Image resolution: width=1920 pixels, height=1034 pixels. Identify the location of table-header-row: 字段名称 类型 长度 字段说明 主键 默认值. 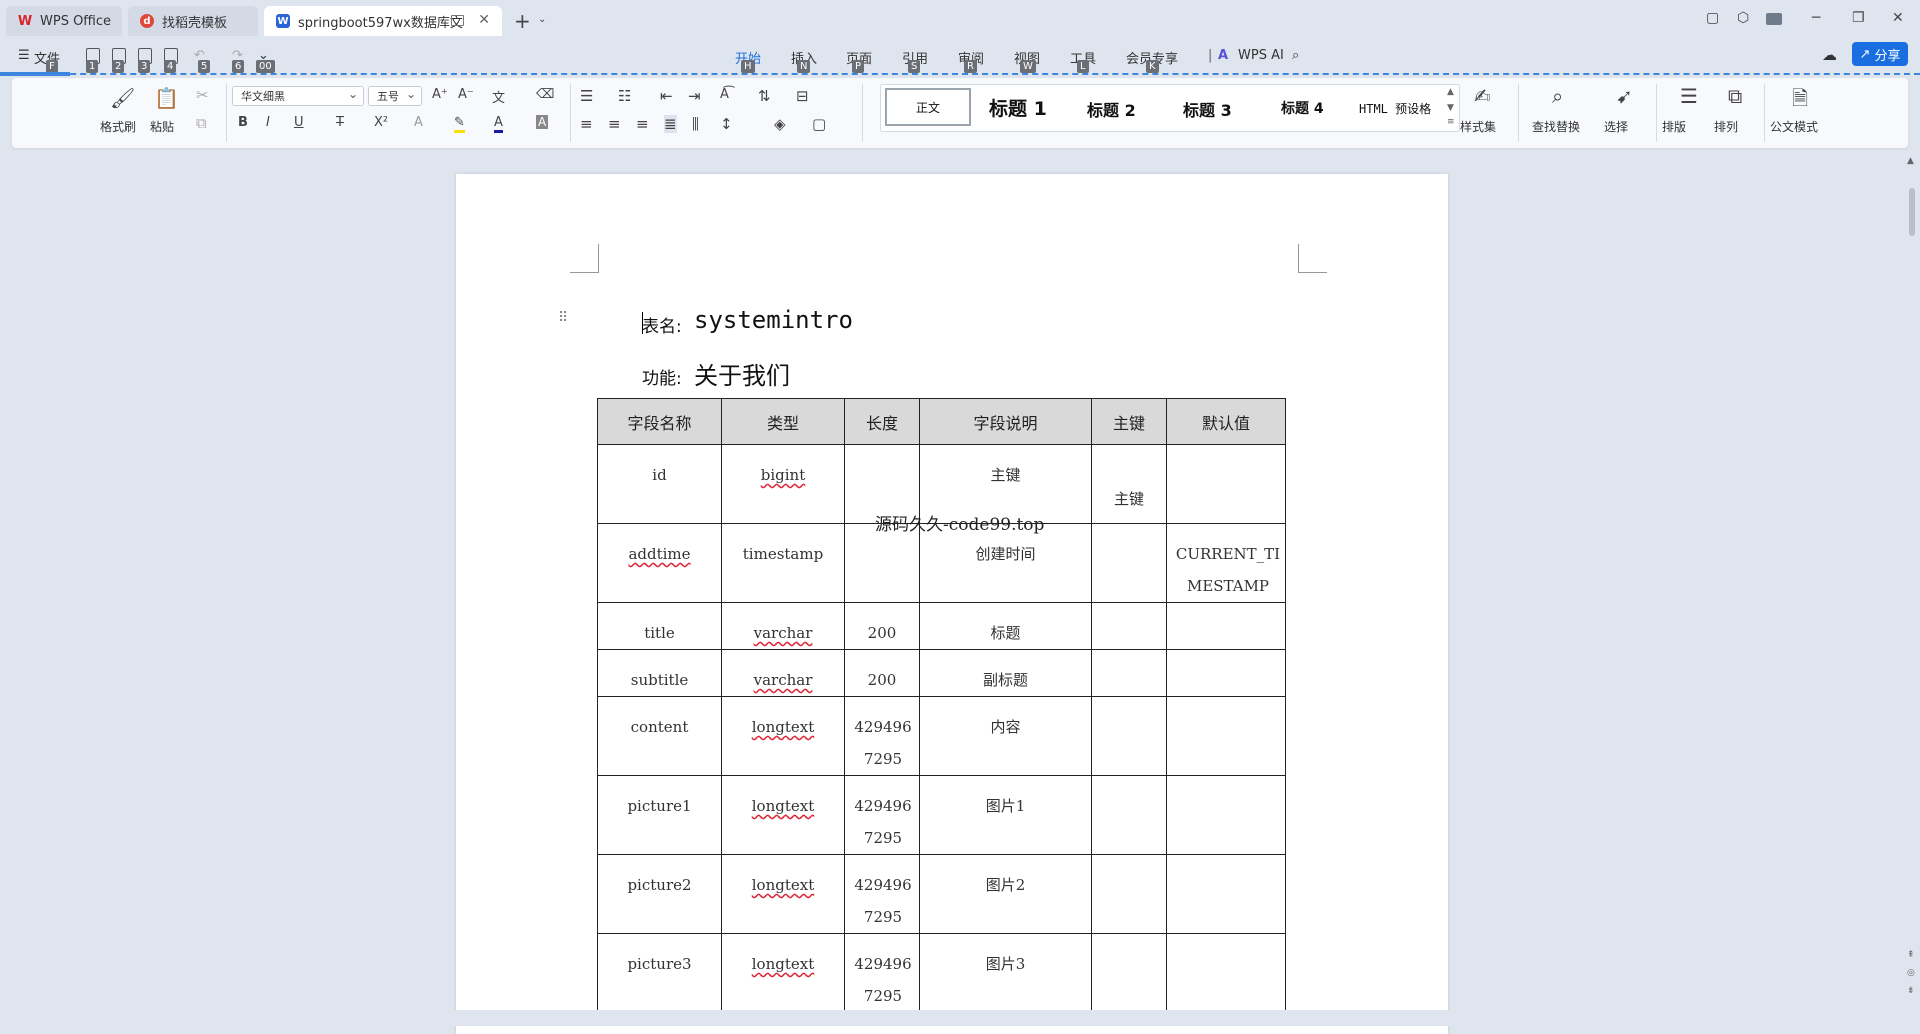
(941, 421).